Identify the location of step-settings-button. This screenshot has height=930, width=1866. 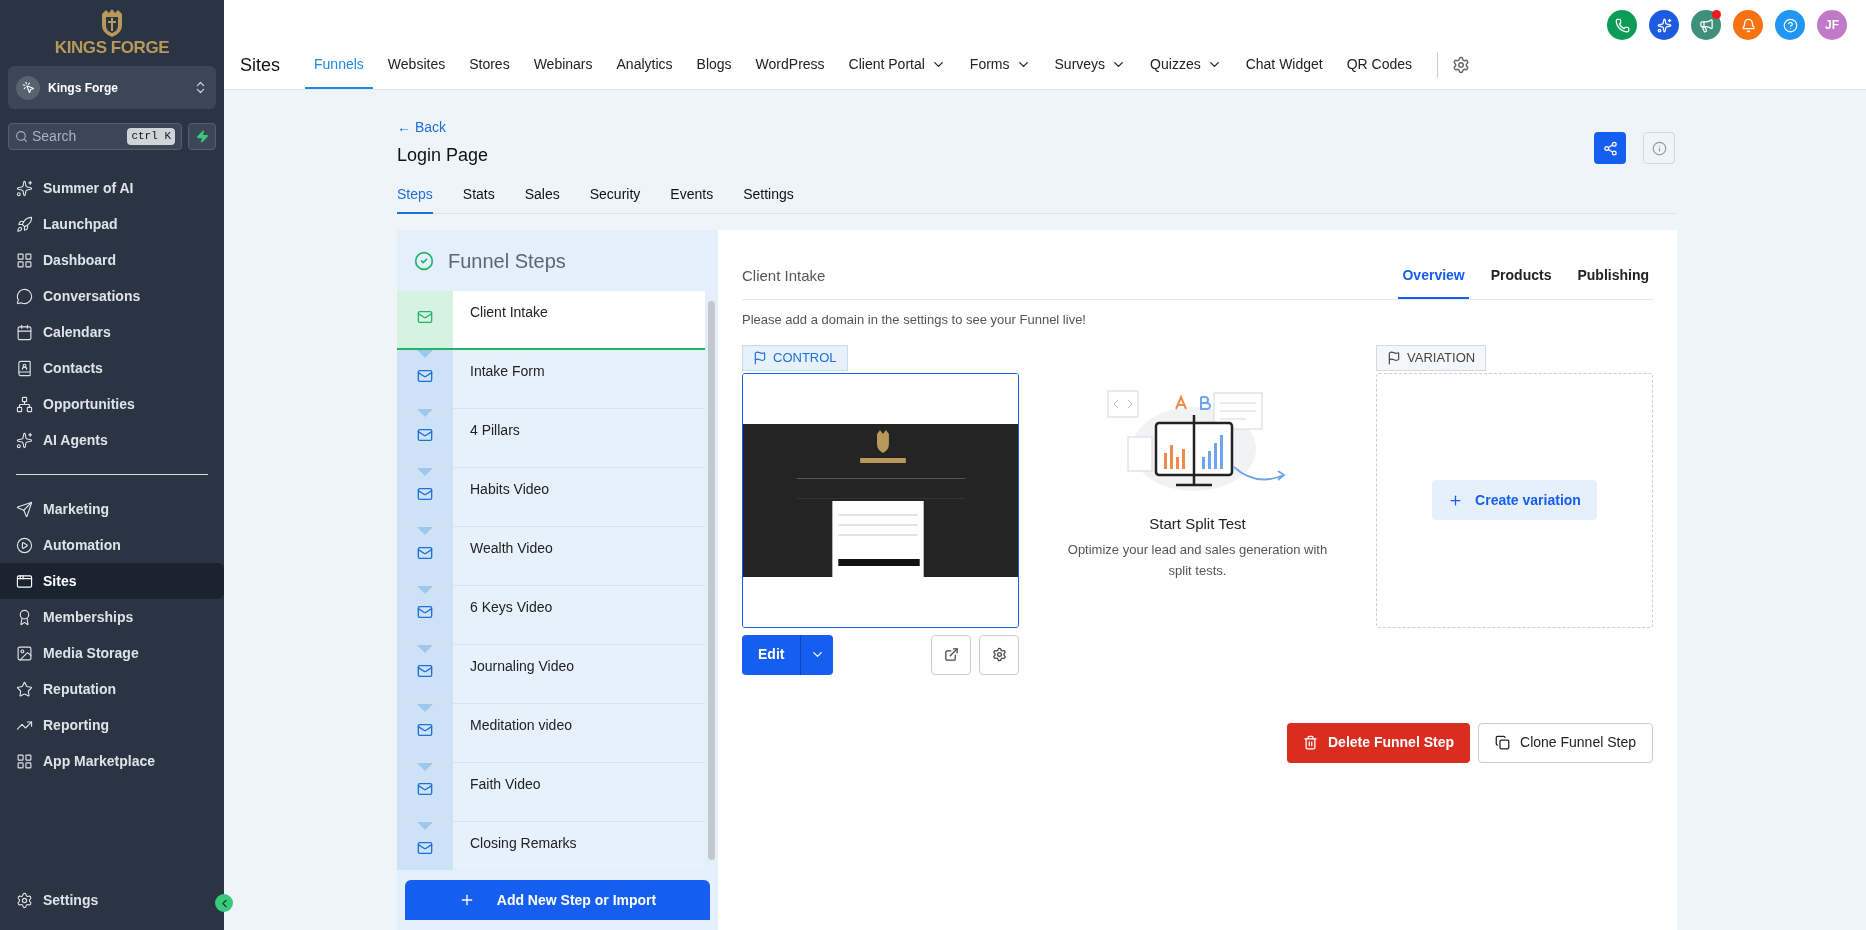
(999, 654).